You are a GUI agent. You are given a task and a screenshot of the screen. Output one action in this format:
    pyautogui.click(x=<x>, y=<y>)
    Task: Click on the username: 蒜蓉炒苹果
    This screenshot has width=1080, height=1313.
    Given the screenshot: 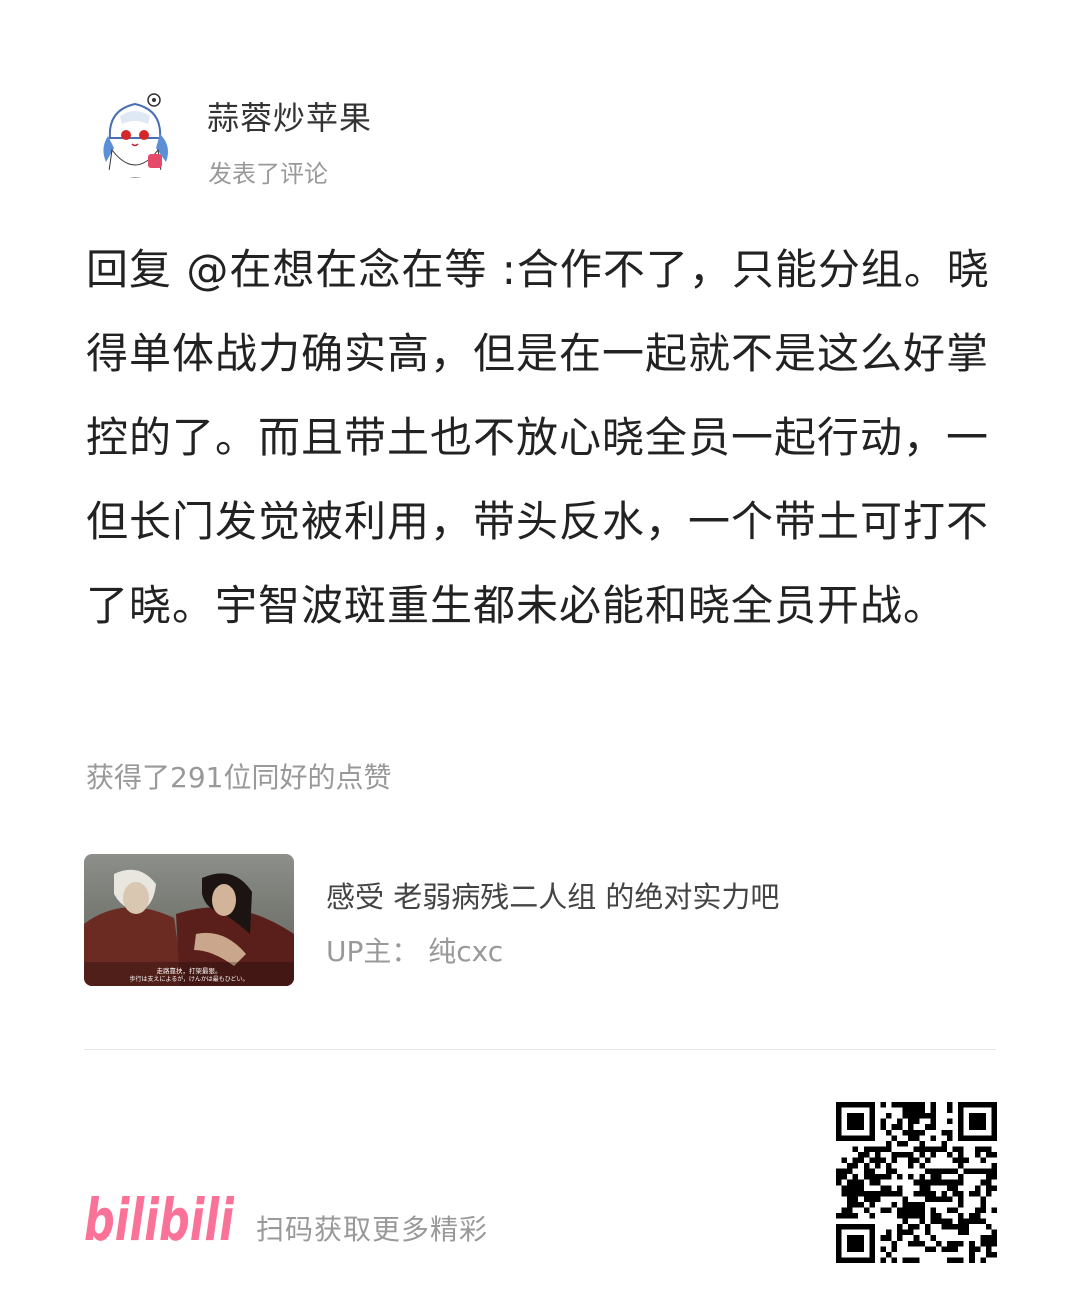 What is the action you would take?
    pyautogui.click(x=289, y=116)
    